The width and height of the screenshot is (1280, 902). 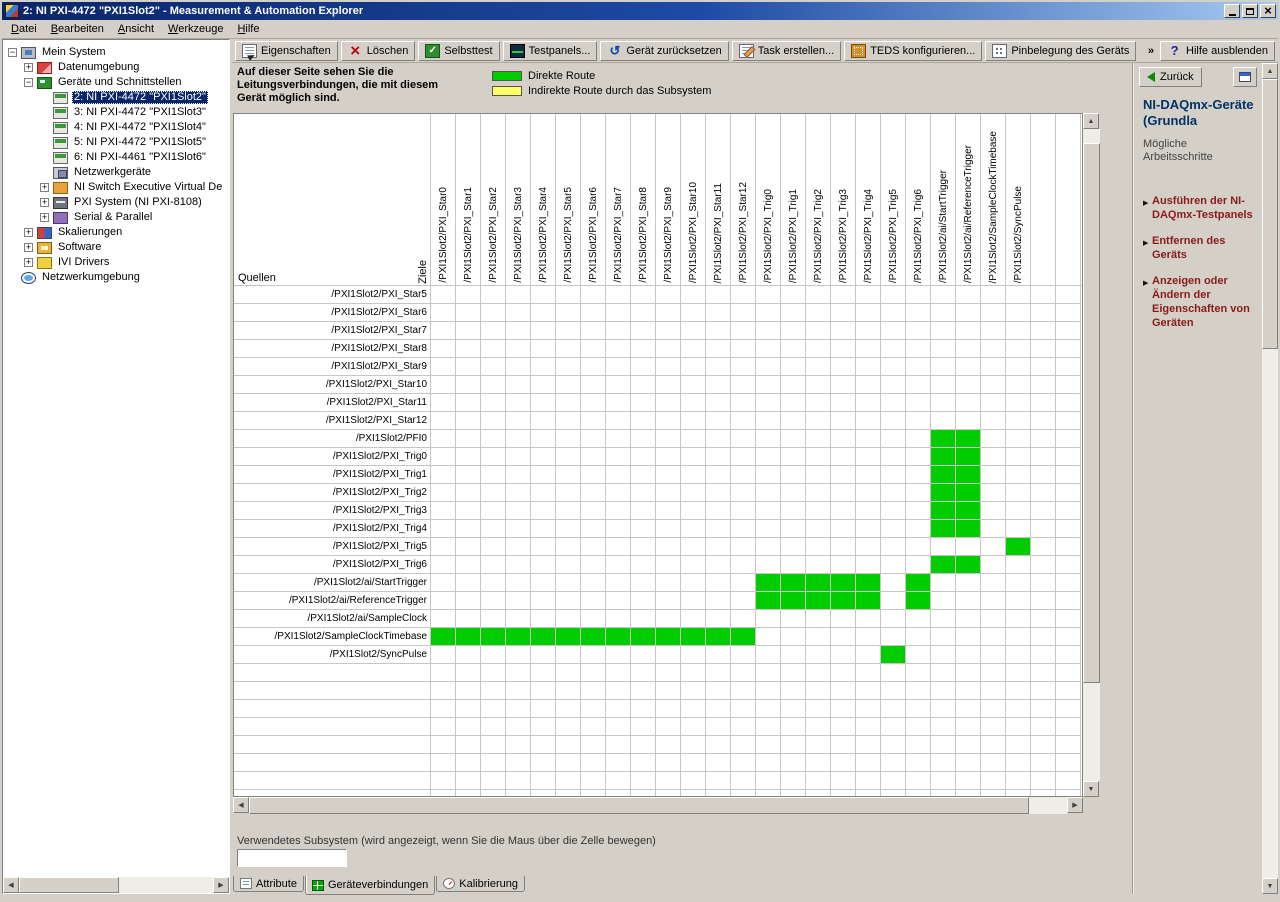 What do you see at coordinates (1091, 121) in the screenshot?
I see `scroll-up-button: ▲` at bounding box center [1091, 121].